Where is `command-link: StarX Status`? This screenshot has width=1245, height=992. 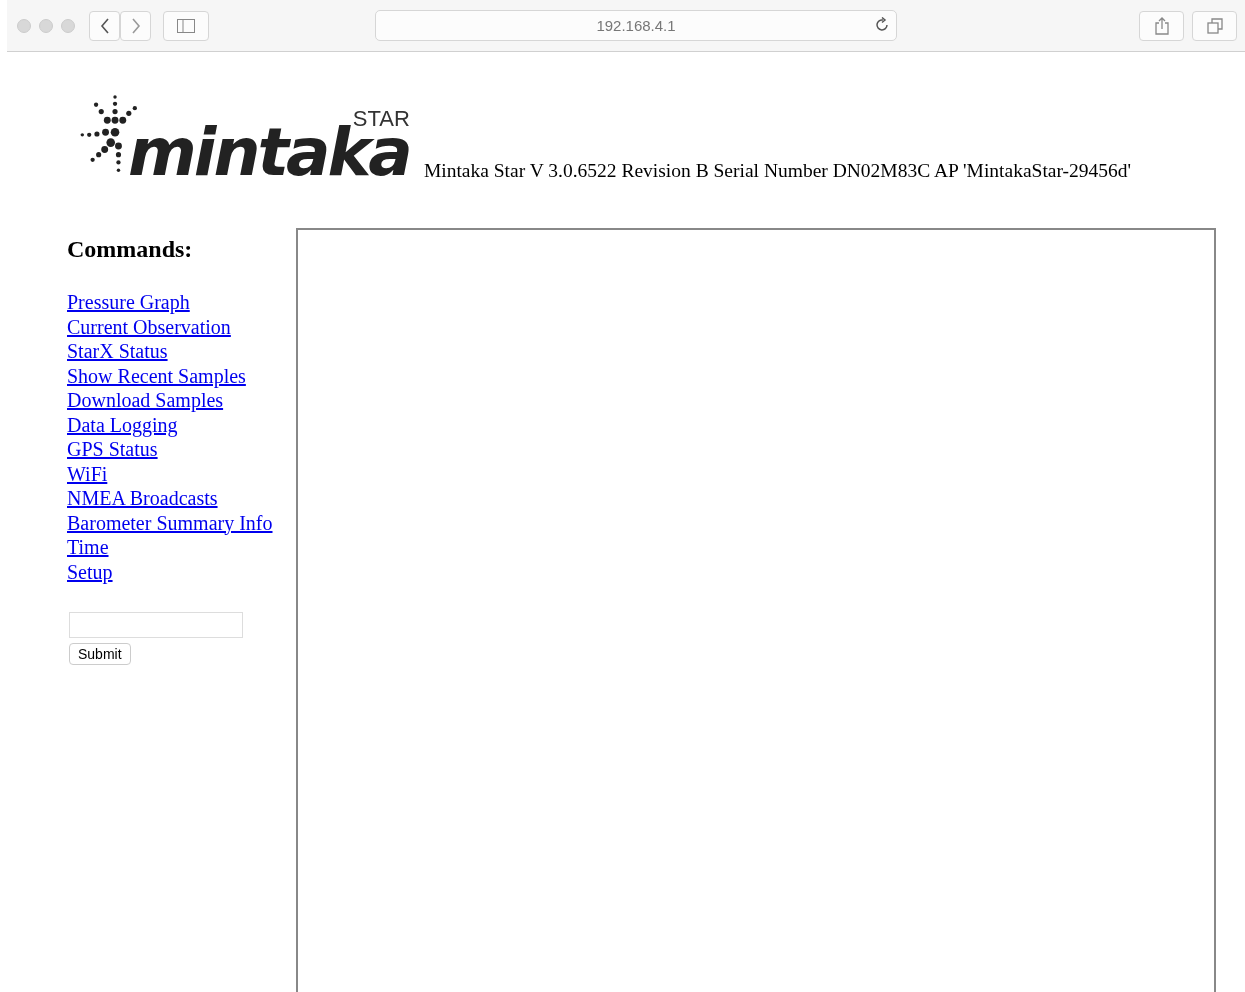
command-link: StarX Status is located at coordinates (170, 351).